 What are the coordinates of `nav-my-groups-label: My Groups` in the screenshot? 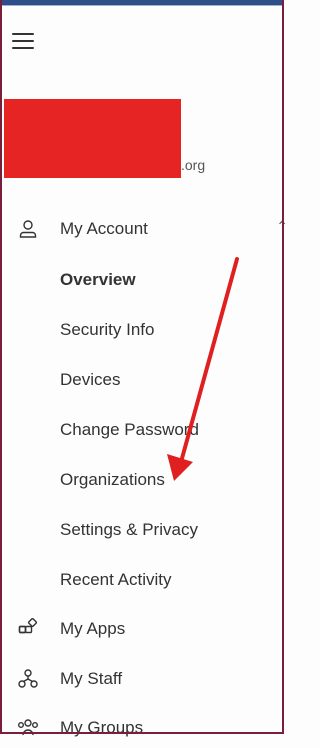 It's located at (102, 727).